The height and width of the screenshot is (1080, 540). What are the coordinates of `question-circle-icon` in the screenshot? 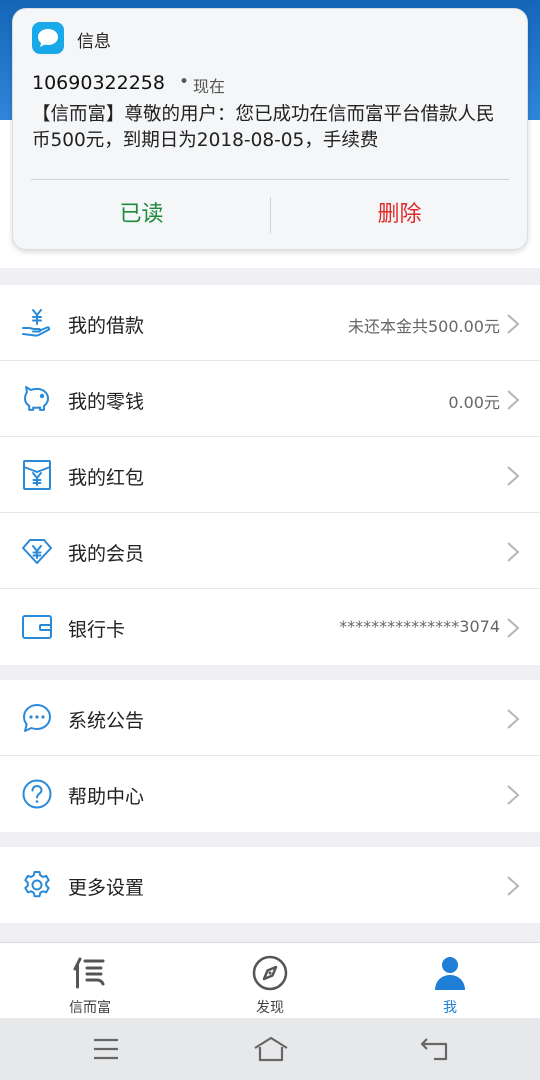 It's located at (37, 794).